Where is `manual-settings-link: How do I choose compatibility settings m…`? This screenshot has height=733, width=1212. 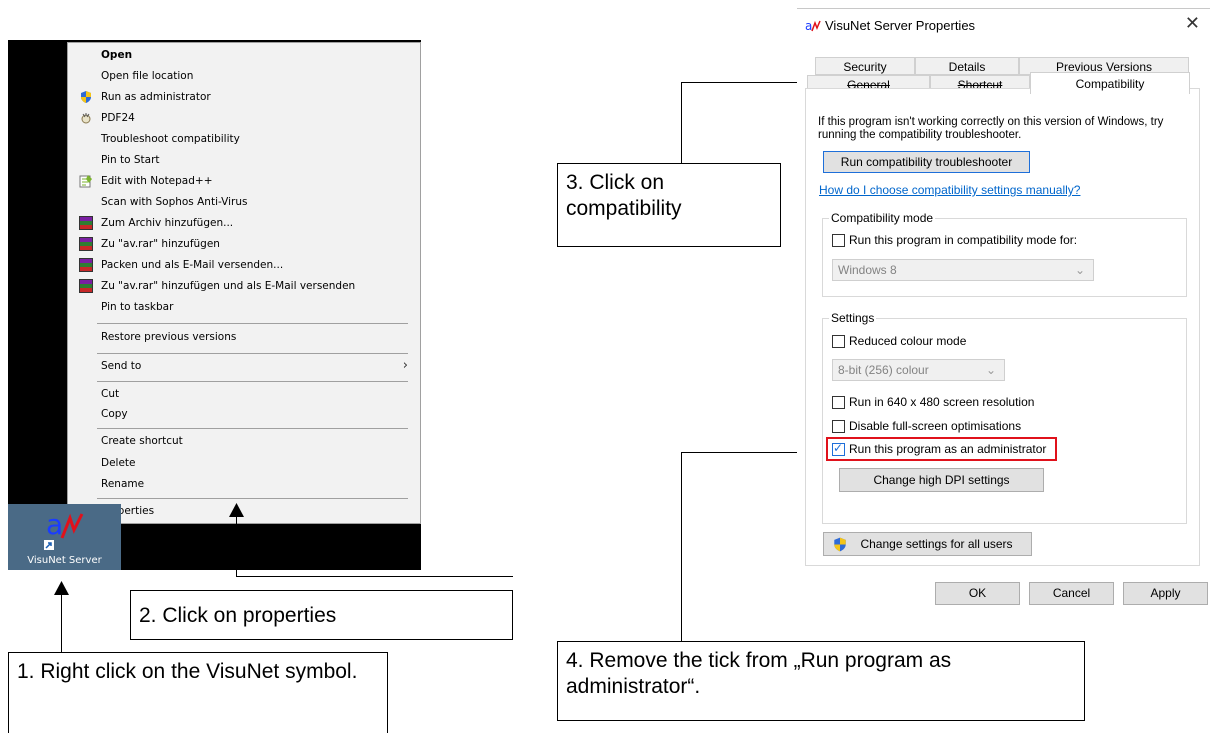
manual-settings-link: How do I choose compatibility settings m… is located at coordinates (949, 190).